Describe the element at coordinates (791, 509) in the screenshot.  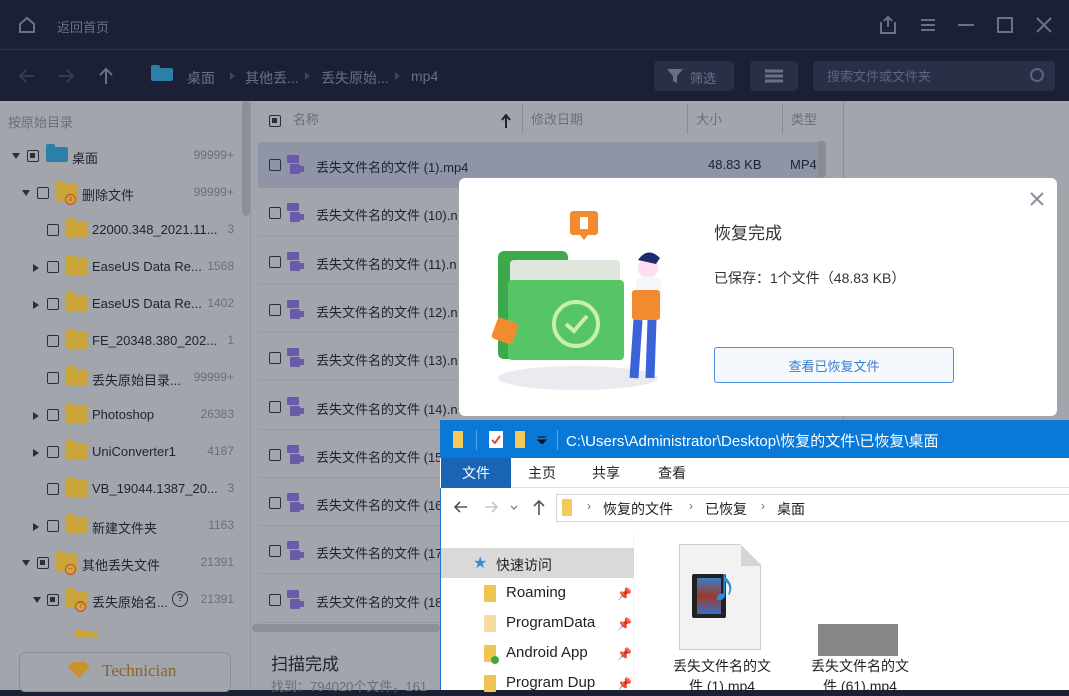
I see `address-part-desktop: 桌面` at that location.